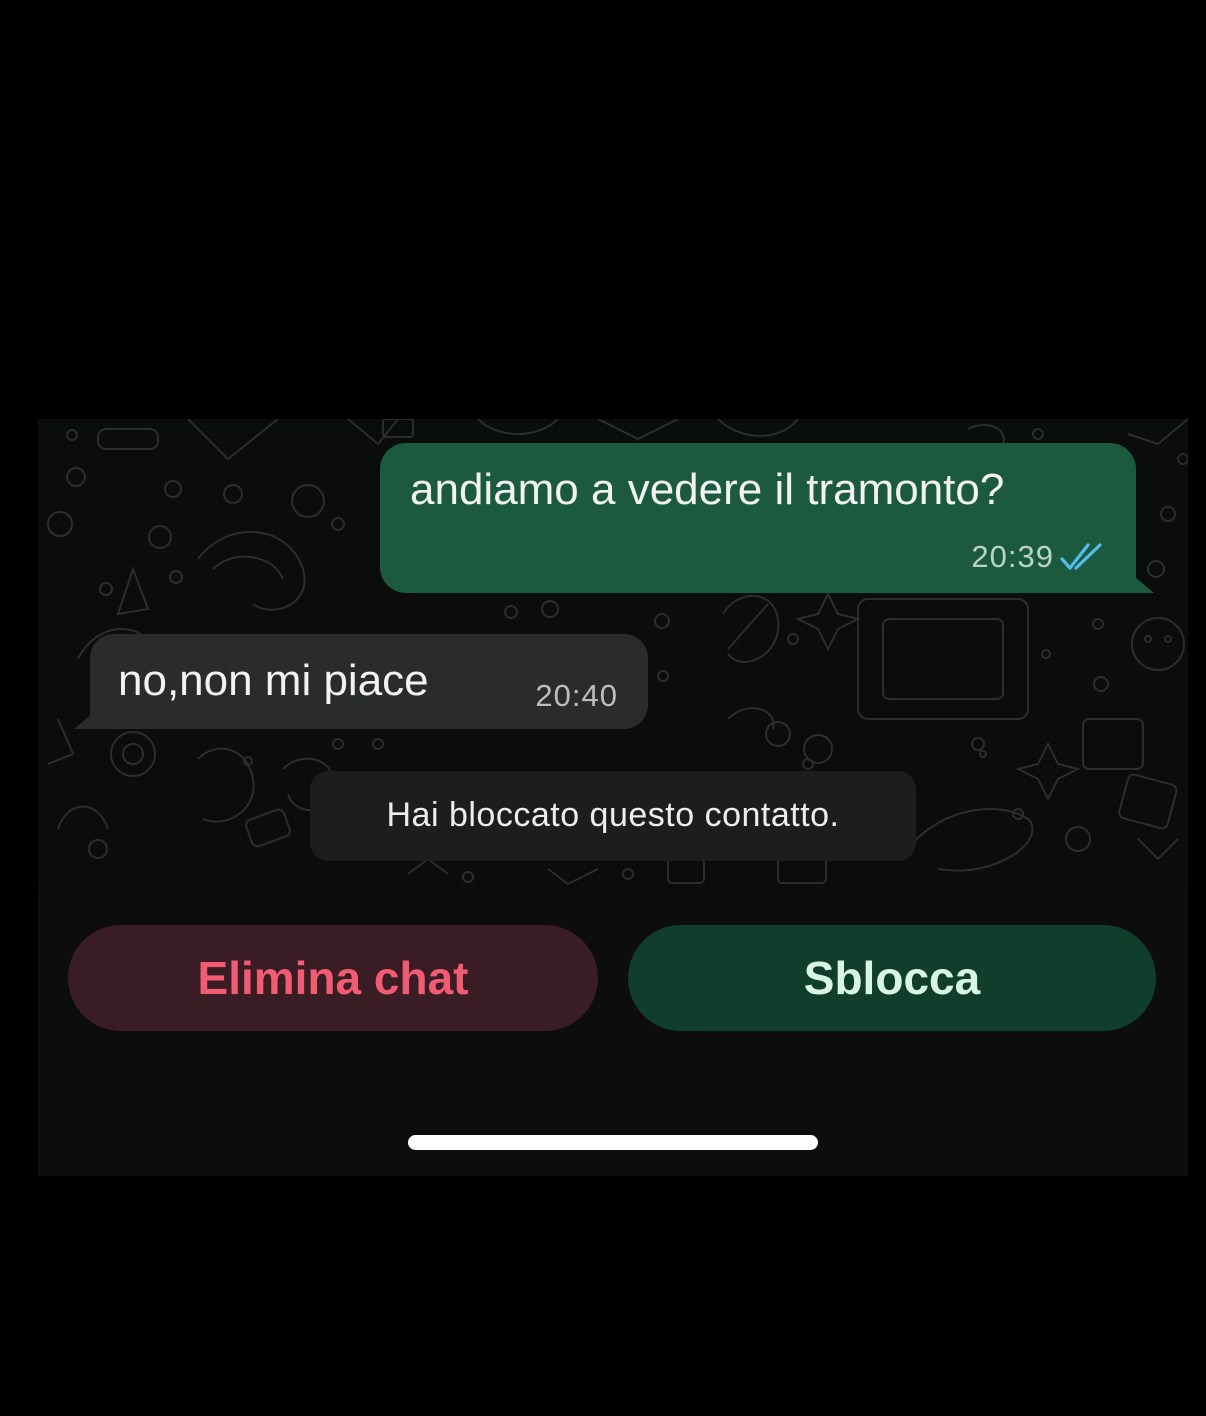  What do you see at coordinates (892, 978) in the screenshot?
I see `unblock-button: Sblocca` at bounding box center [892, 978].